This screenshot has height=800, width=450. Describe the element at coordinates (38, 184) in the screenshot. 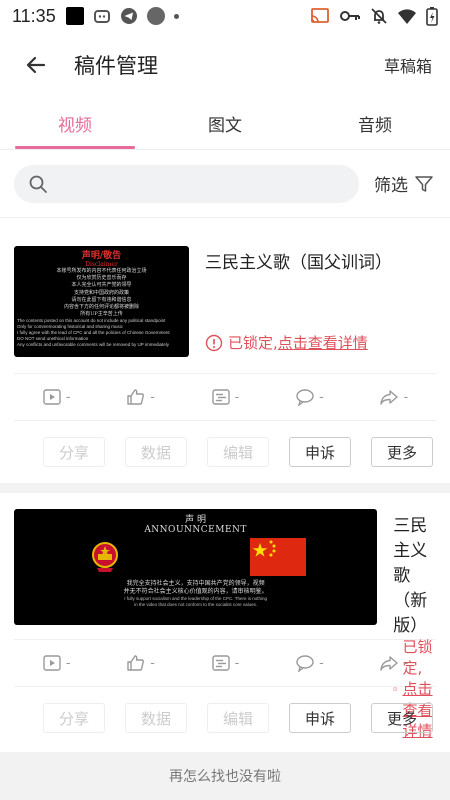

I see `search-icon` at that location.